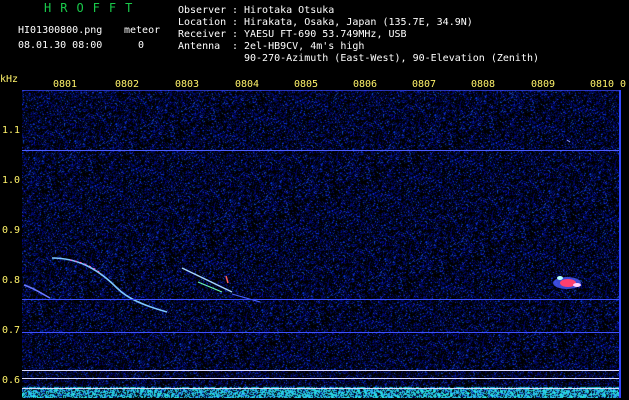 Image resolution: width=629 pixels, height=400 pixels. Describe the element at coordinates (93, 8) in the screenshot. I see `brand-title: HROFFT` at that location.